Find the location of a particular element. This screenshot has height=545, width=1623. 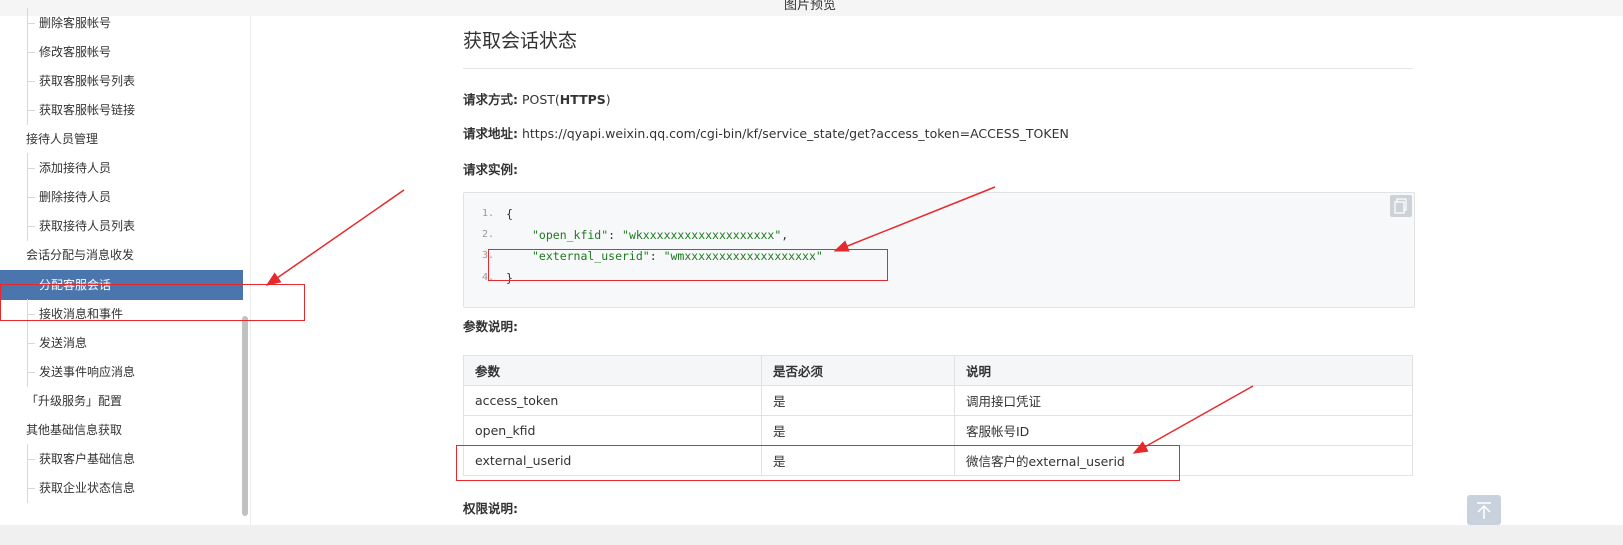

table-cell: 客服帐号ID is located at coordinates (1183, 430).